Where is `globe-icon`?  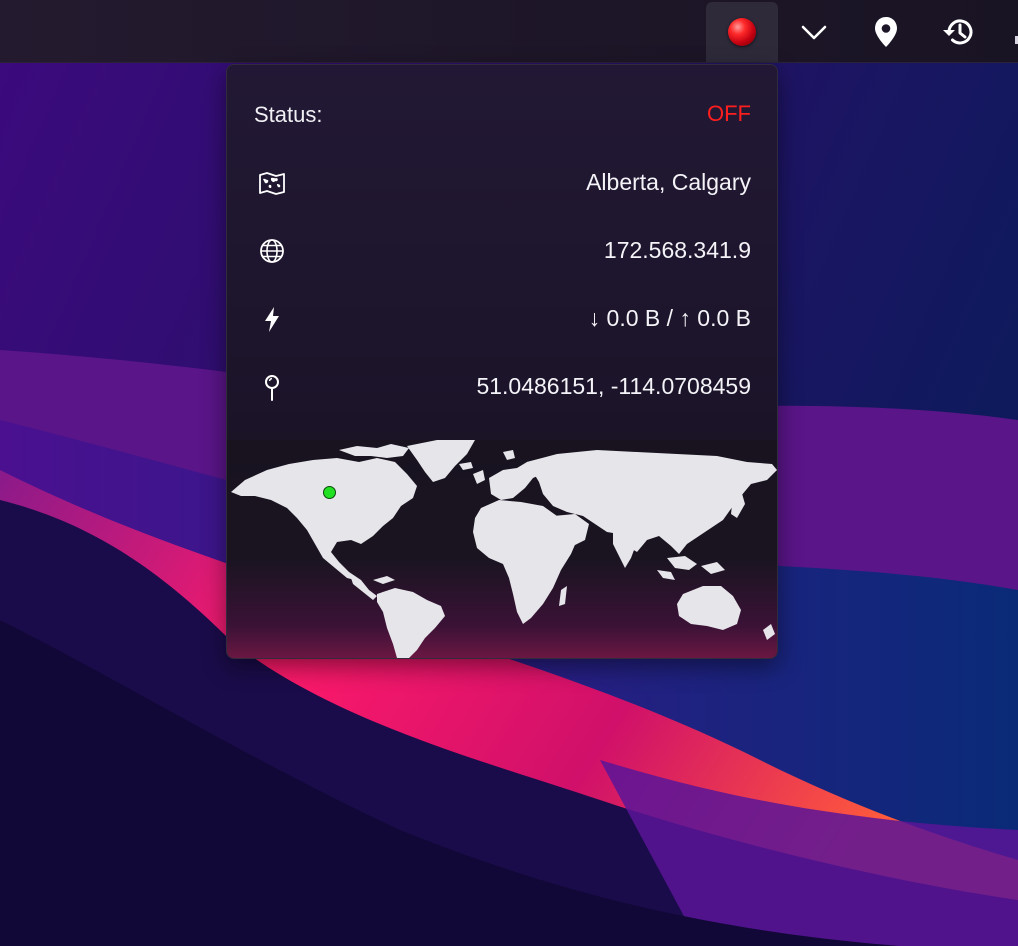 globe-icon is located at coordinates (272, 251).